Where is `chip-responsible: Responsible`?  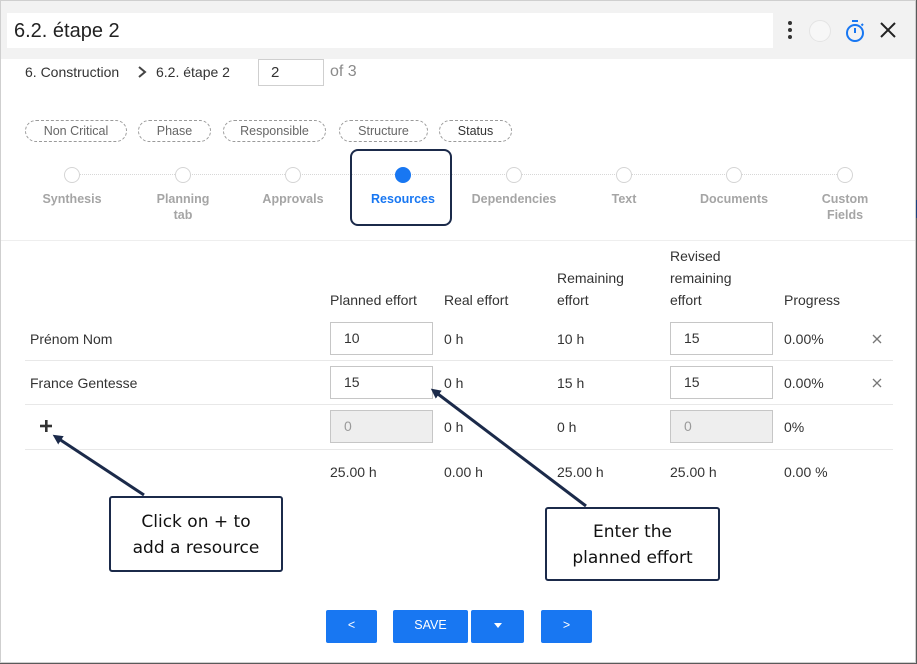 chip-responsible: Responsible is located at coordinates (274, 131).